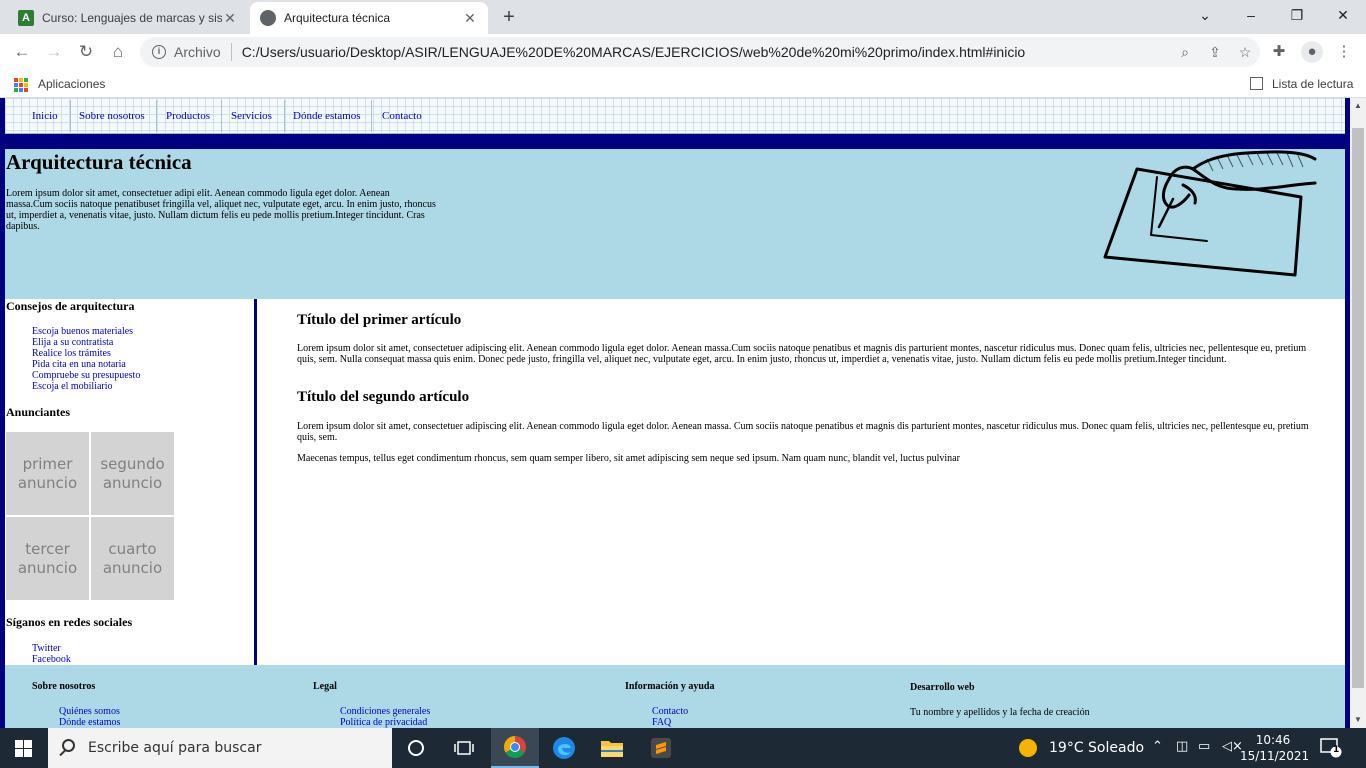 The height and width of the screenshot is (768, 1366). Describe the element at coordinates (1275, 748) in the screenshot. I see `system-clock: 10:46 15/11/2021` at that location.